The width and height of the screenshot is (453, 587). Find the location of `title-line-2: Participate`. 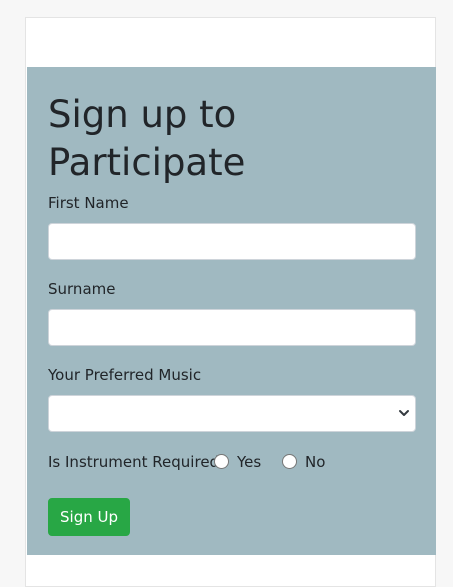

title-line-2: Participate is located at coordinates (147, 162).